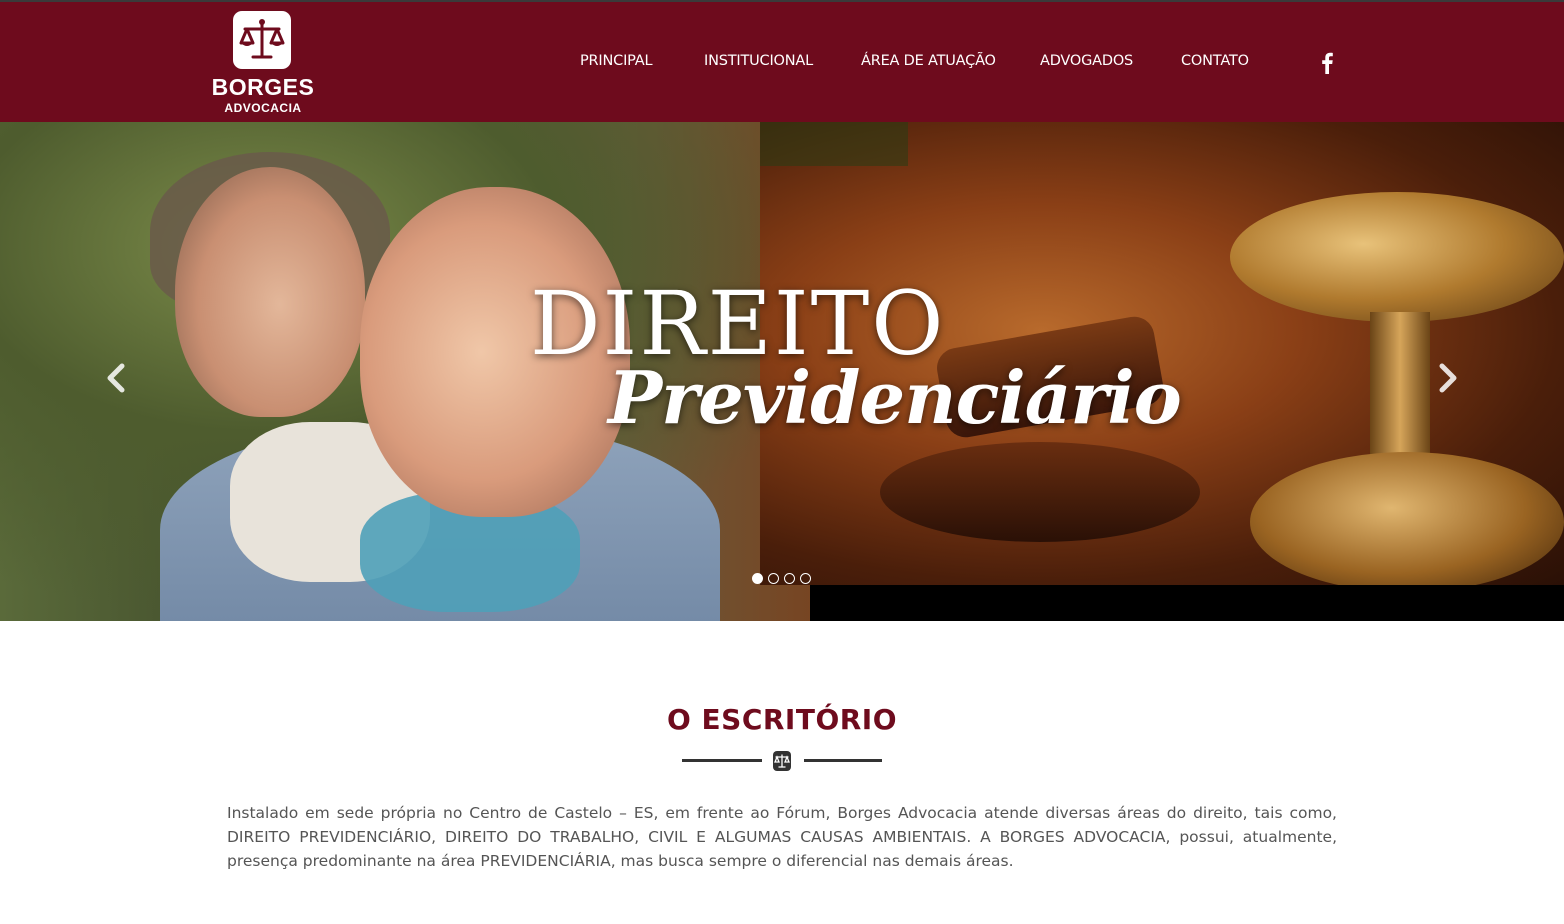  I want to click on facebook-icon, so click(1327, 63).